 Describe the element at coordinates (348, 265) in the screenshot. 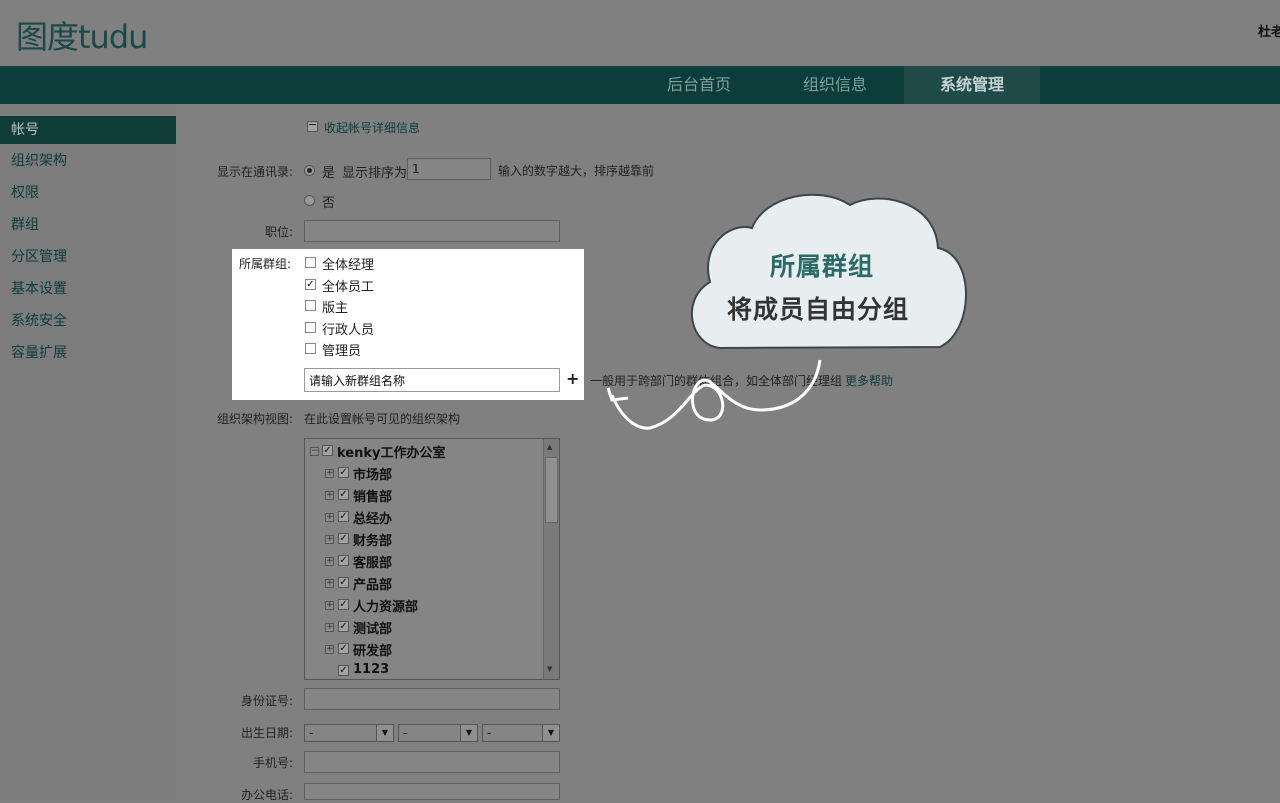

I see `group-name: 全体经理` at that location.